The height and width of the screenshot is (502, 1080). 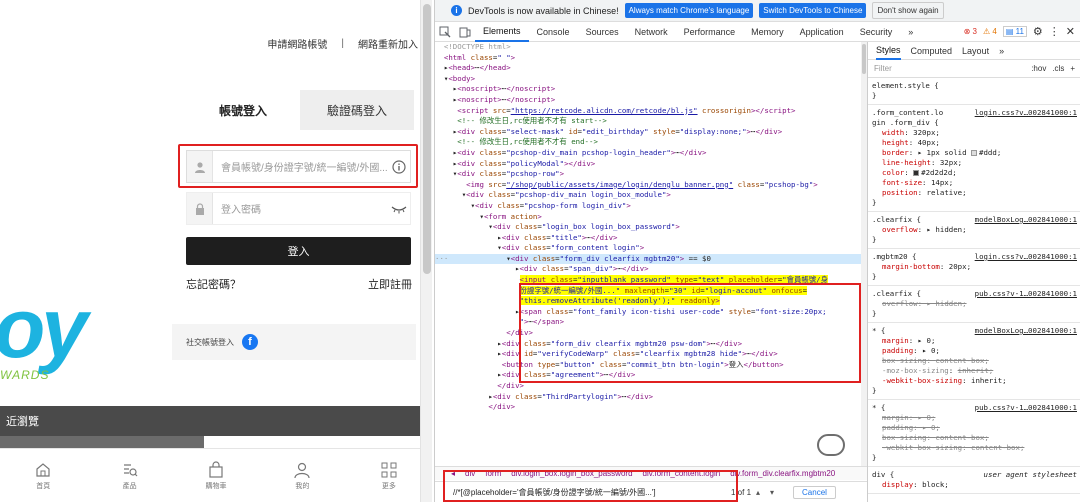 I want to click on dom-line: ▾<div class="pcshop-form login_div">, so click(x=651, y=206).